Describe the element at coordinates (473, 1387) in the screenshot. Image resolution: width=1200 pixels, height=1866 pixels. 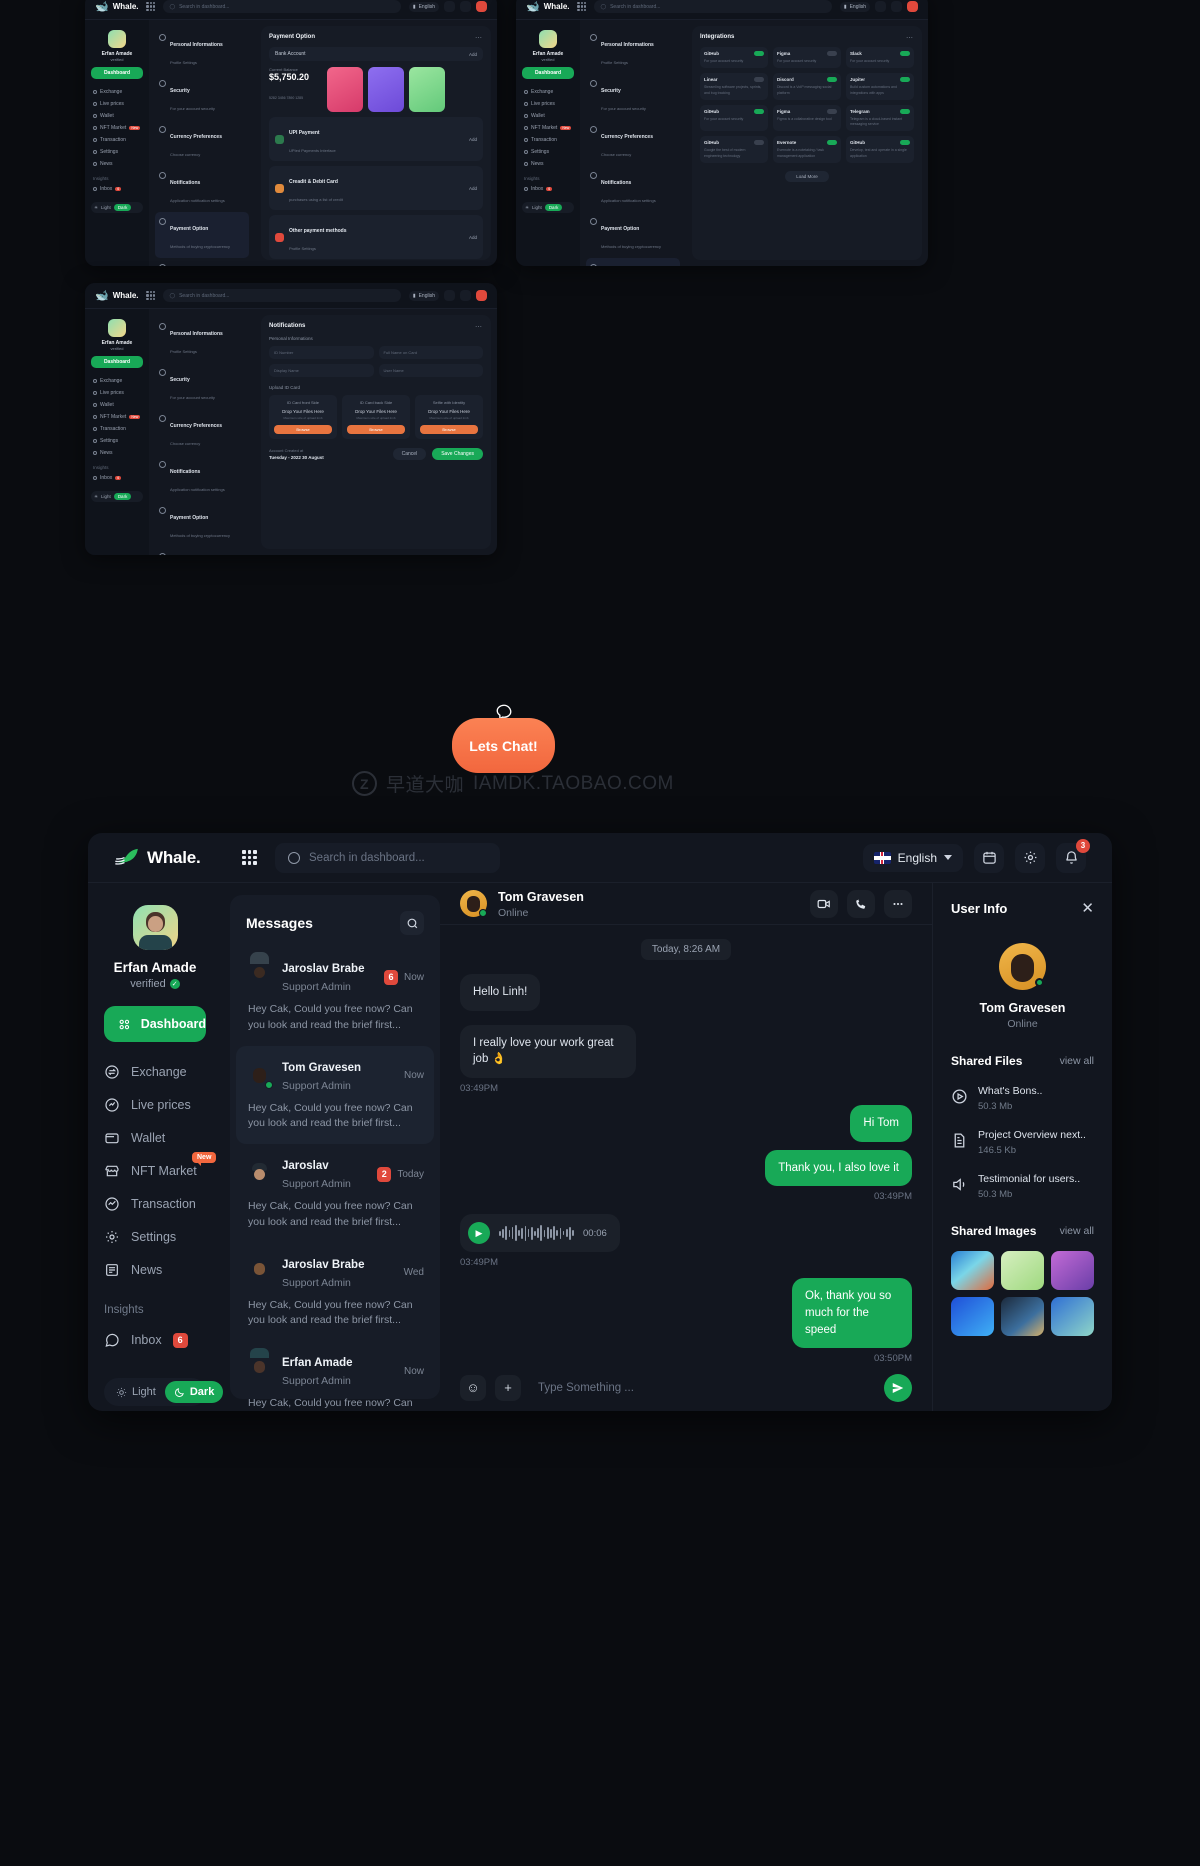
I see `emoji-icon: ☺` at that location.